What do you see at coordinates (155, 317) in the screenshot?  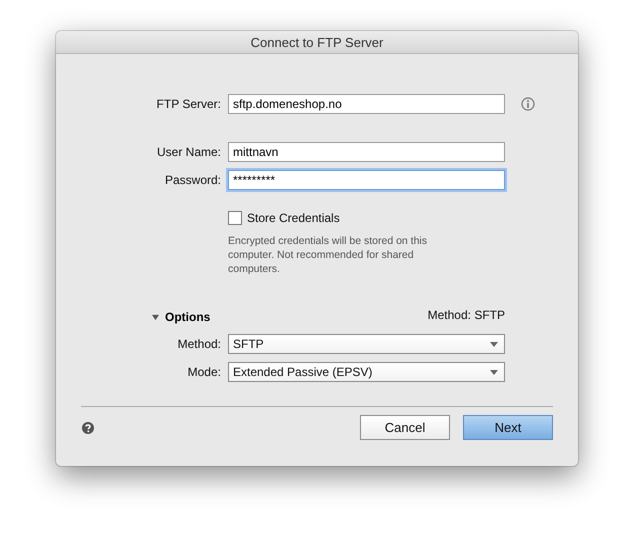 I see `disclosure-triangle-icon` at bounding box center [155, 317].